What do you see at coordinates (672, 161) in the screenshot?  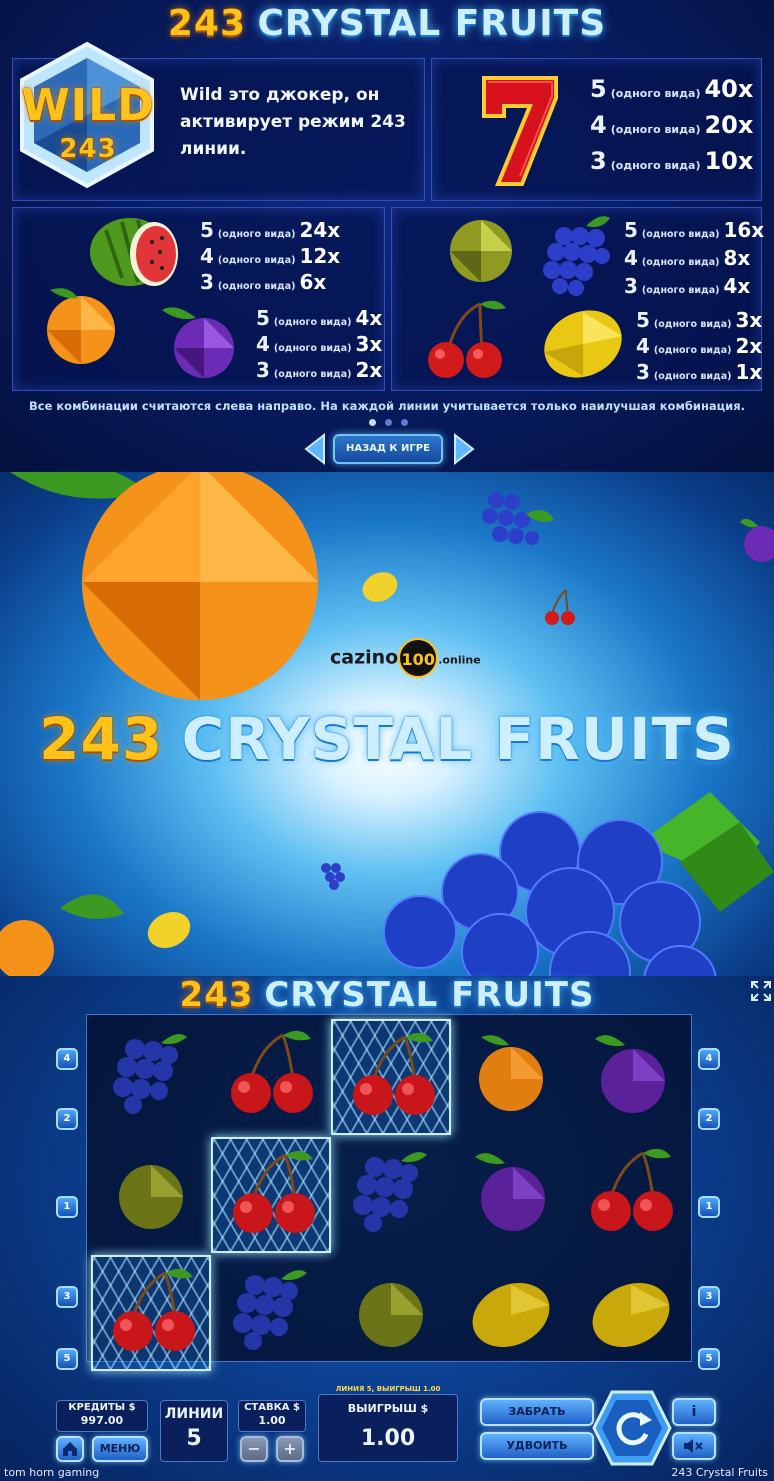 I see `pay-row: 3 (одного вида) 10x` at bounding box center [672, 161].